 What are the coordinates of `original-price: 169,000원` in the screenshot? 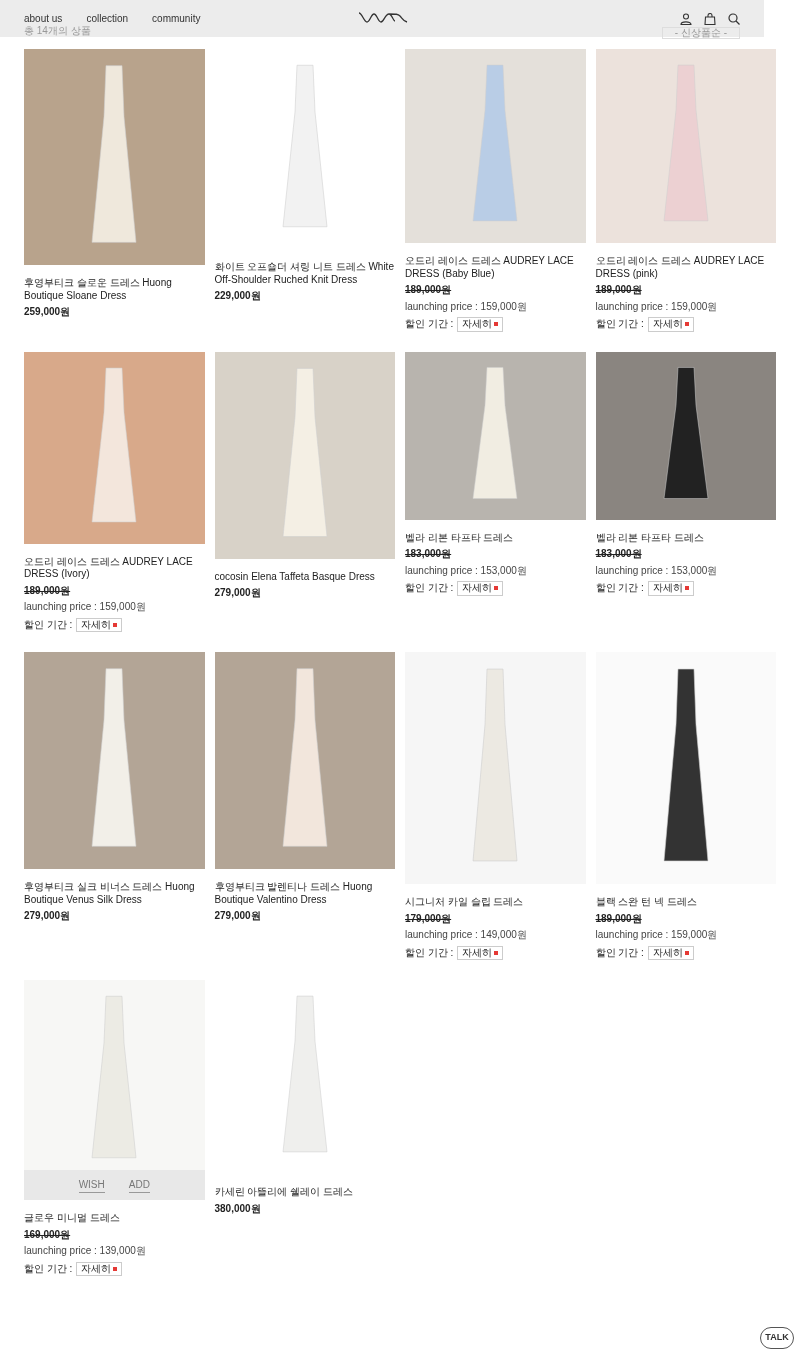 It's located at (48, 1234).